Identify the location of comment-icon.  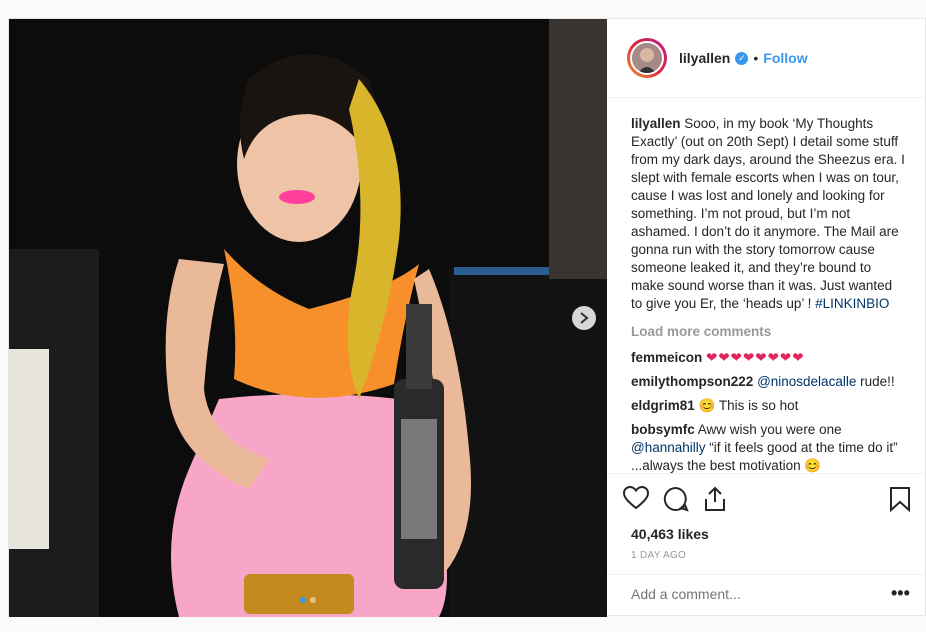
(676, 499).